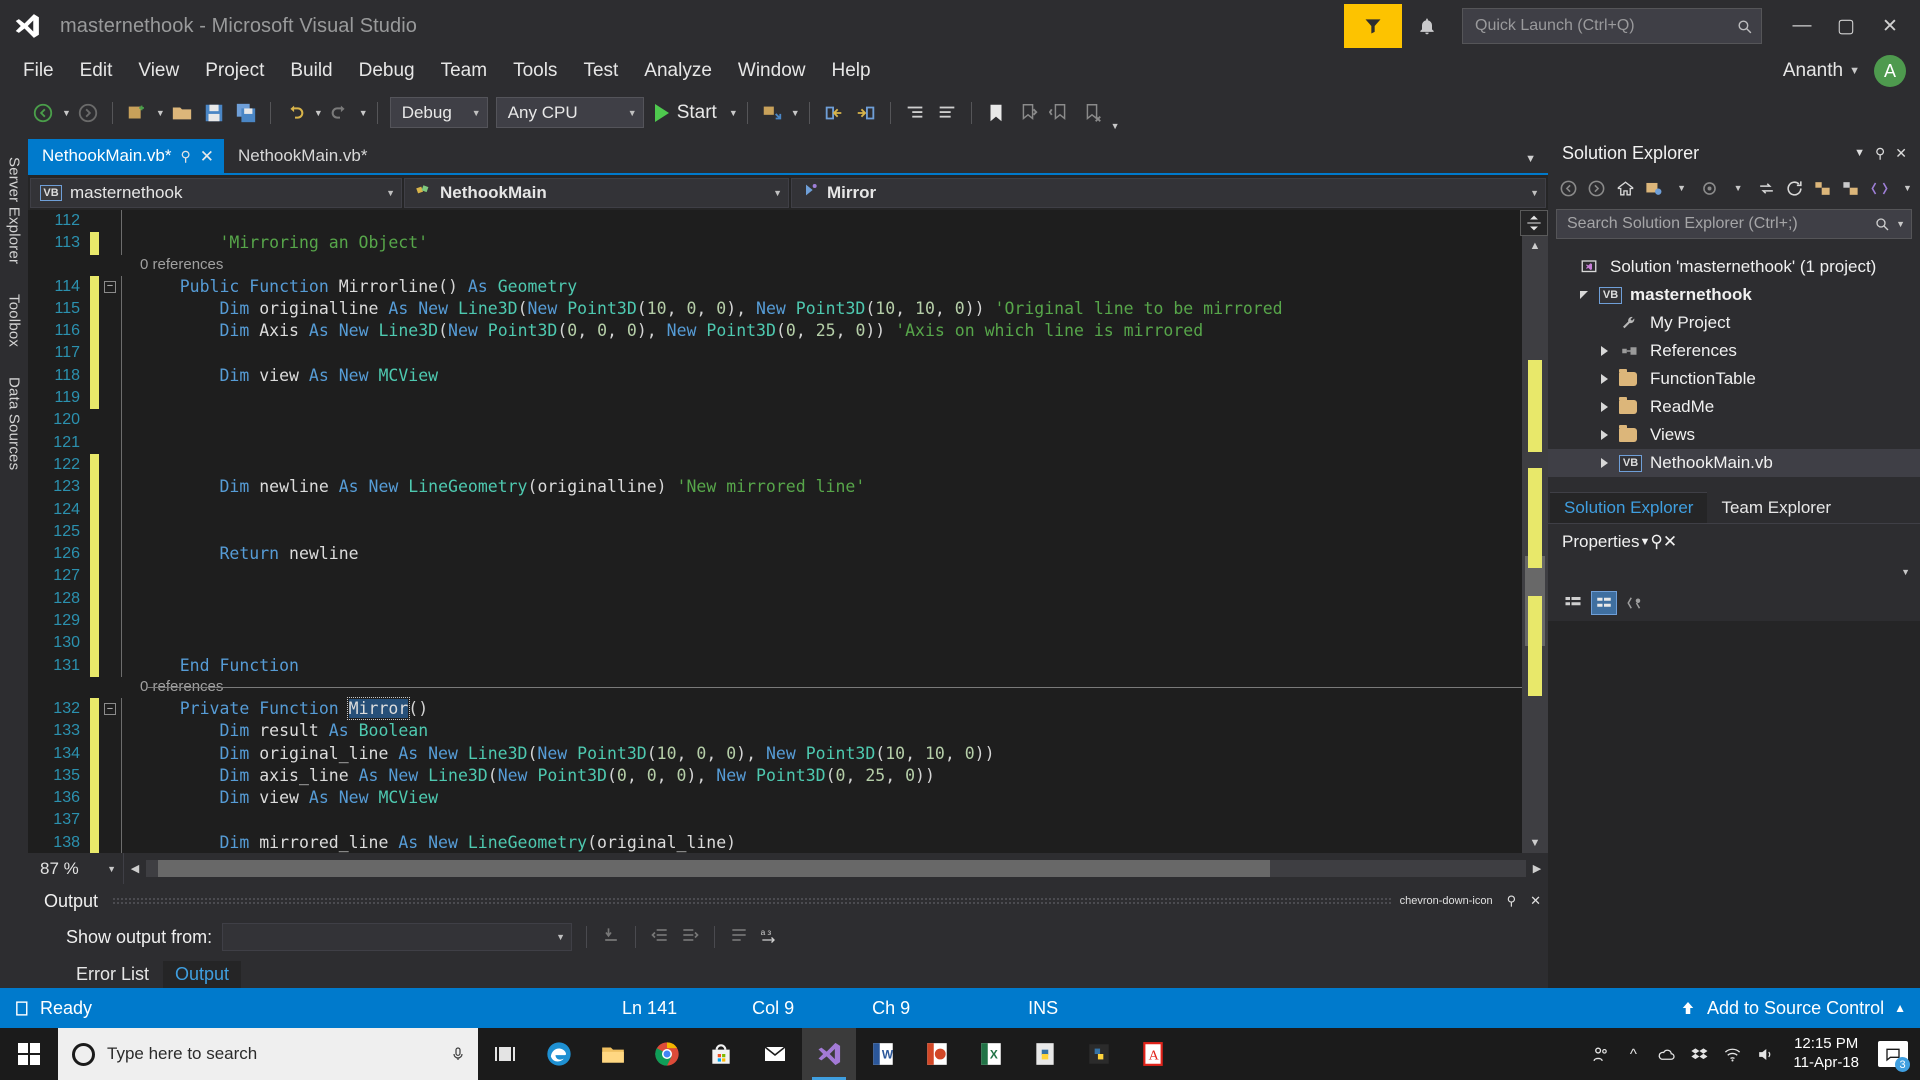 The height and width of the screenshot is (1080, 1920). Describe the element at coordinates (1880, 153) in the screenshot. I see `solution-explorer-pin-icon: ⚲` at that location.